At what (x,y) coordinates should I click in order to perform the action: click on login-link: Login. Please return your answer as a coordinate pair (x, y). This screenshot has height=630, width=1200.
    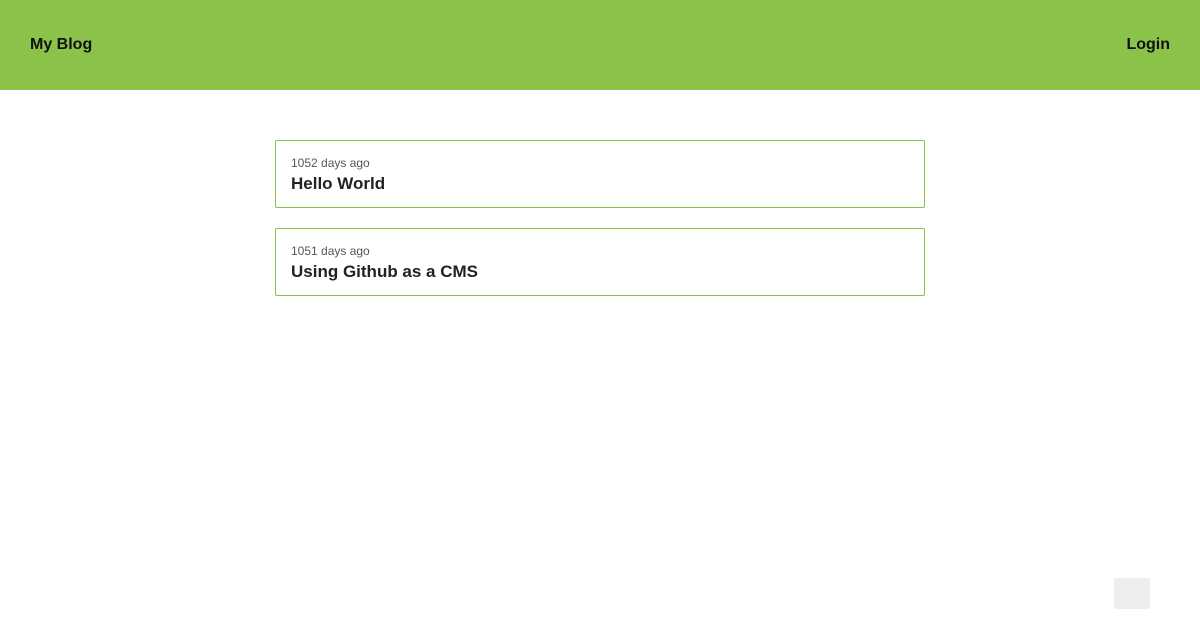
    Looking at the image, I should click on (1148, 45).